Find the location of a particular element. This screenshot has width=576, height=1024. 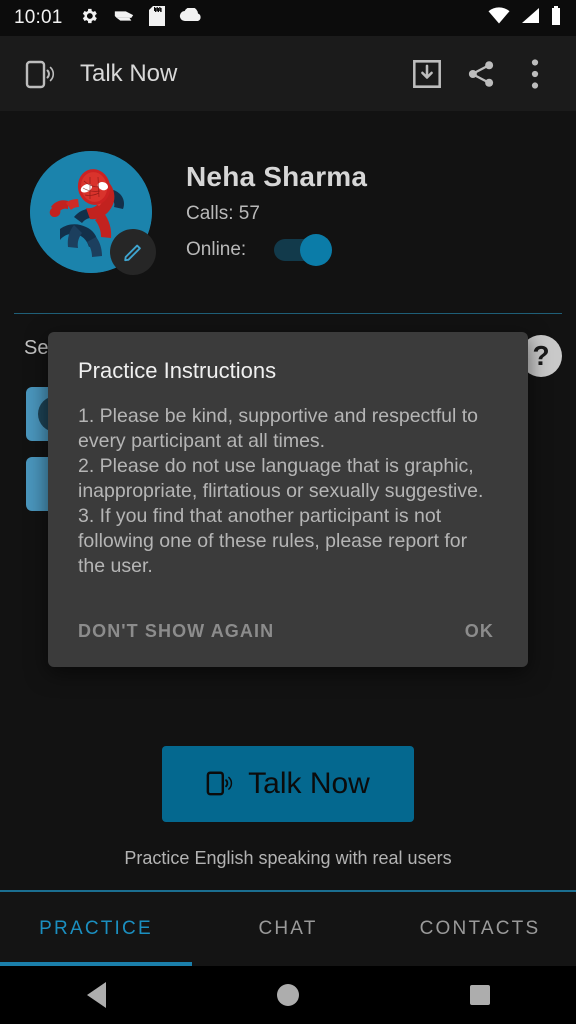

tab-practice: PRACTICE is located at coordinates (96, 929).